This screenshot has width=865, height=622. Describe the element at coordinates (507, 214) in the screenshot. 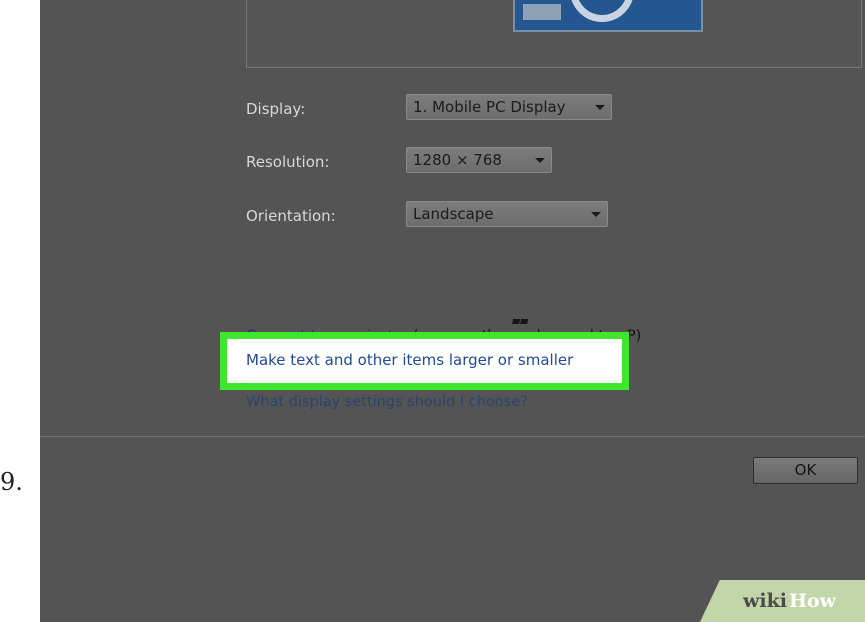

I see `orientation-select: Landscape` at that location.